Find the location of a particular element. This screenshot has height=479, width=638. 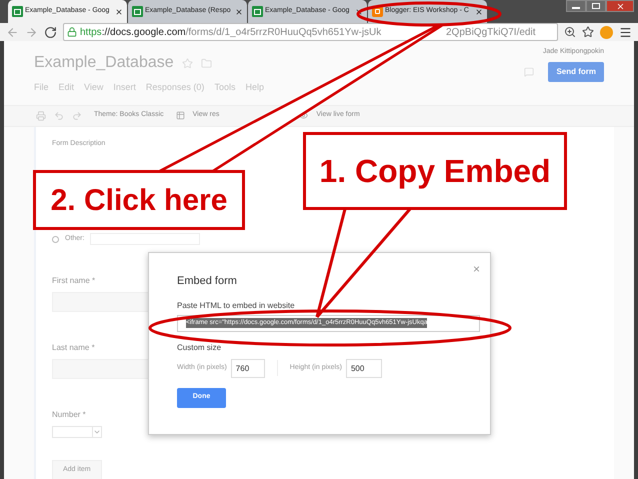

menu-icon is located at coordinates (625, 32).